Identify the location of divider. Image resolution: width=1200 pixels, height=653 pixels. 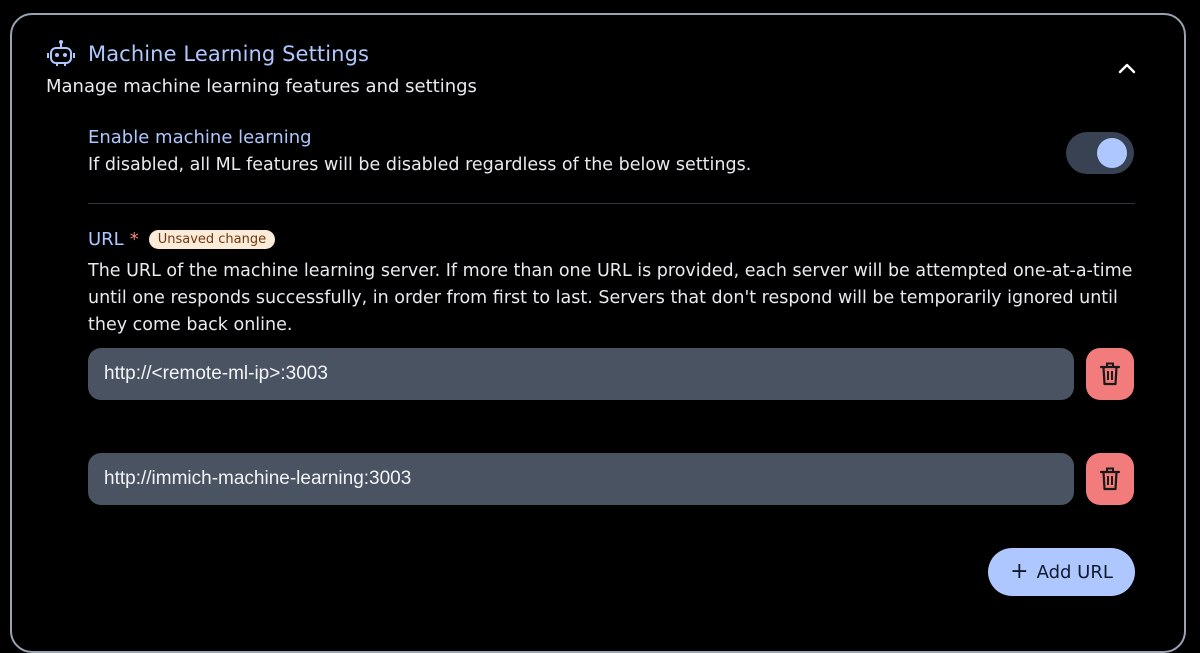
(611, 203).